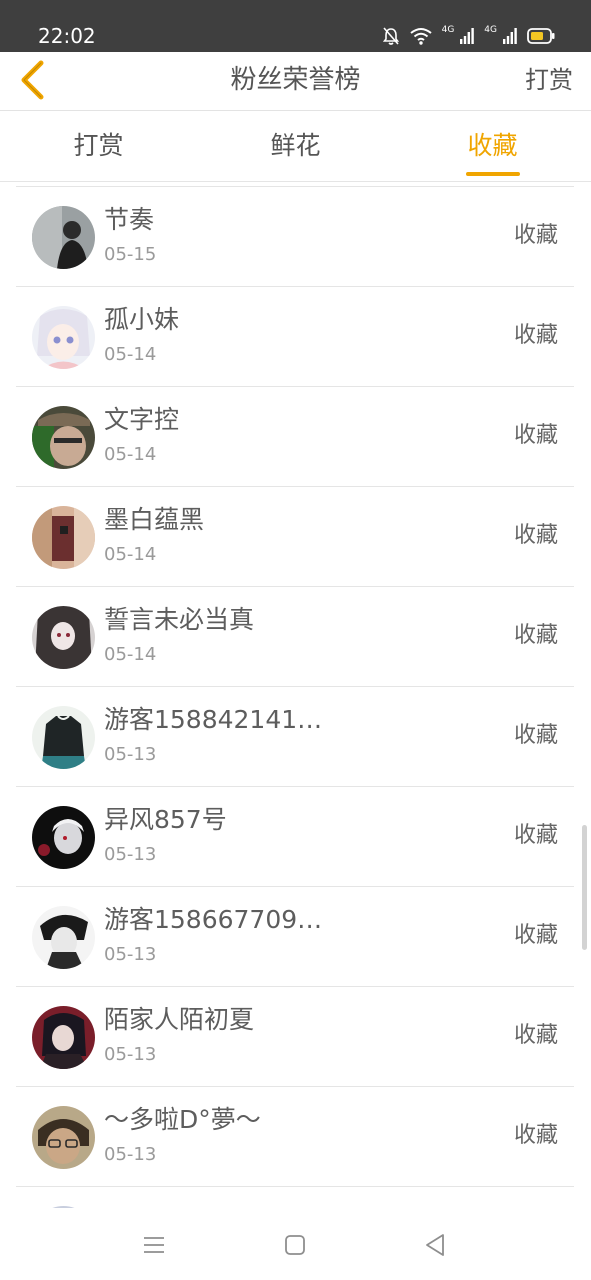 The width and height of the screenshot is (591, 1280). What do you see at coordinates (295, 537) in the screenshot?
I see `list-item: 墨白蕴黑 05-14 收藏` at bounding box center [295, 537].